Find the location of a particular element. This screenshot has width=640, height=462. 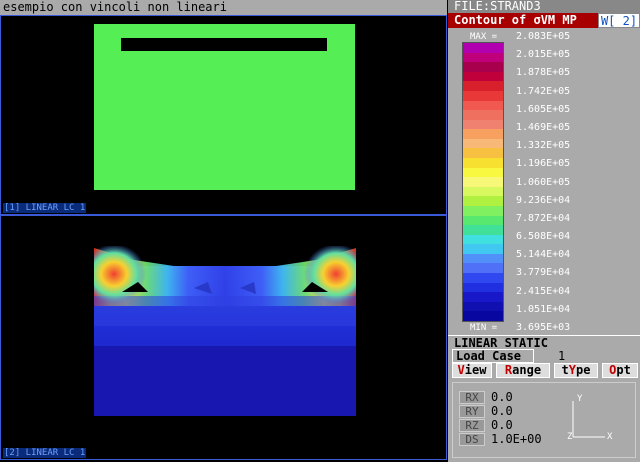

rotation-z-key: RZ is located at coordinates (472, 425).